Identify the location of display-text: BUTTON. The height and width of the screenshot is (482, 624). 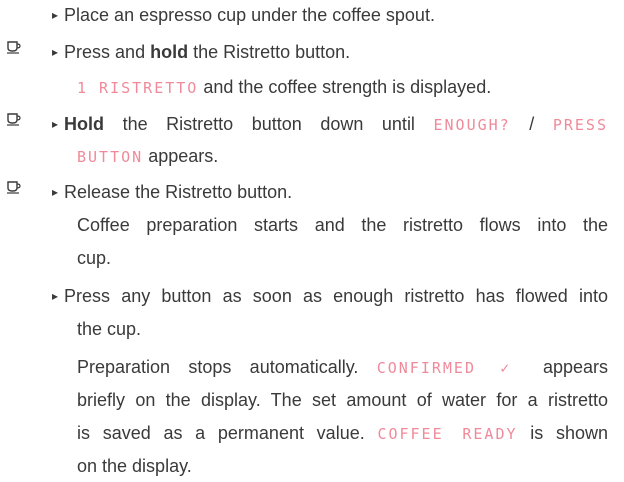
(110, 157).